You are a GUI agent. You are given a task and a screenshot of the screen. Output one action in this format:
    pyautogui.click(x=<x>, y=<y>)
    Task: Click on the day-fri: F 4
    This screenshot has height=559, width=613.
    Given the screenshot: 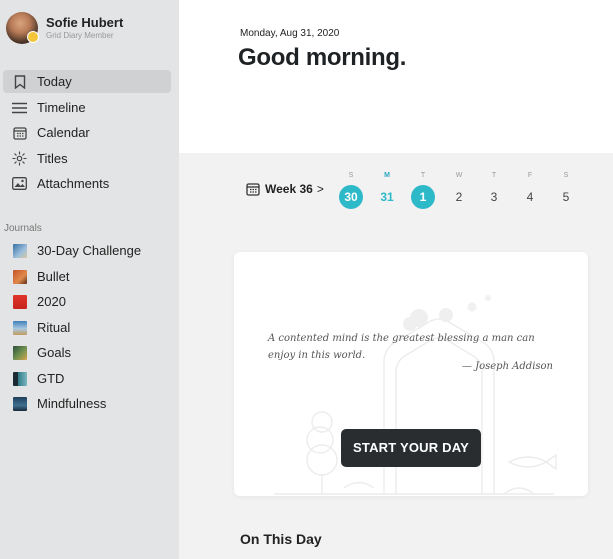 What is the action you would take?
    pyautogui.click(x=530, y=190)
    